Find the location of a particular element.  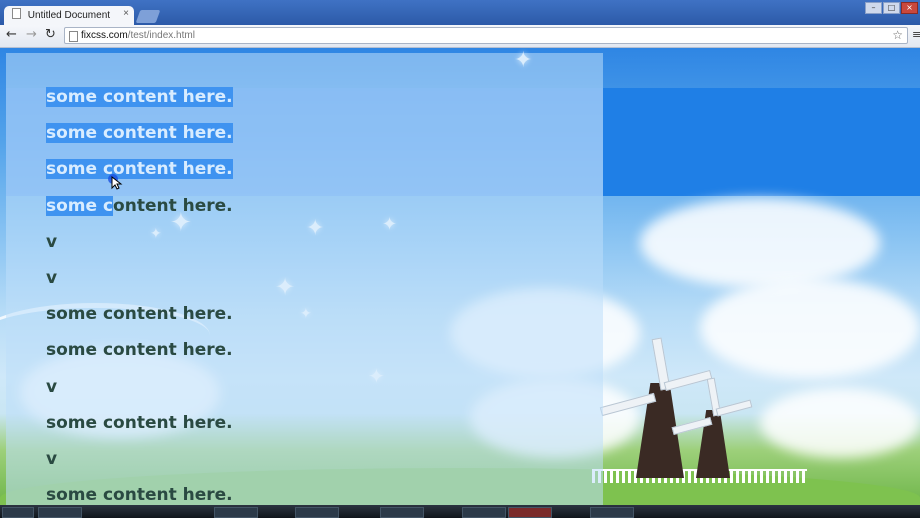

browser-toolbar: ← → ↻ fixcss.com/test/index.html ☆ ≡ is located at coordinates (460, 36).